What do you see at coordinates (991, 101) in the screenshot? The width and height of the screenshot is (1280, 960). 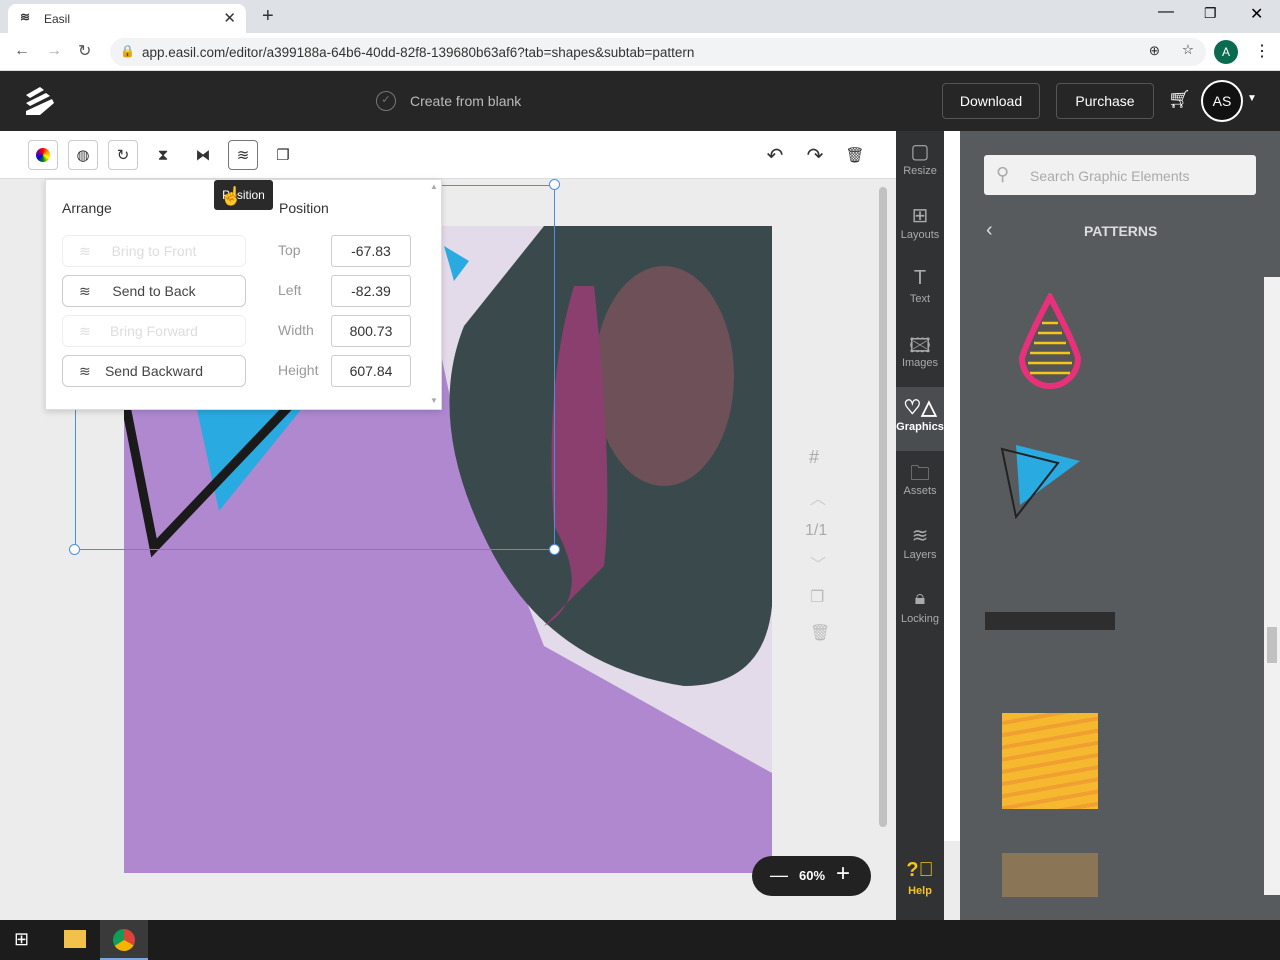 I see `download-button: Download` at bounding box center [991, 101].